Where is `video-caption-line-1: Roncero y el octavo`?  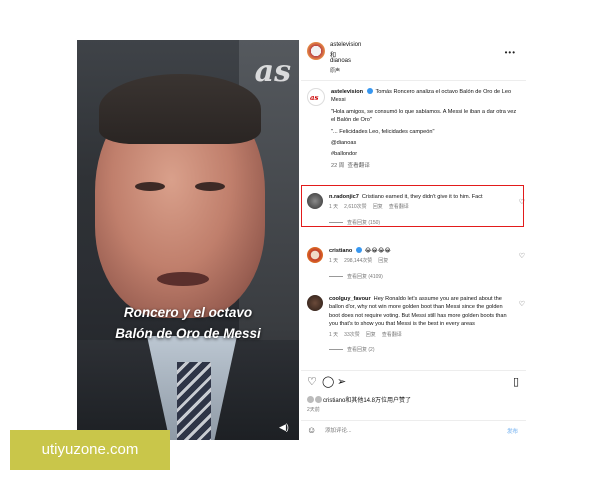 video-caption-line-1: Roncero y el octavo is located at coordinates (188, 312).